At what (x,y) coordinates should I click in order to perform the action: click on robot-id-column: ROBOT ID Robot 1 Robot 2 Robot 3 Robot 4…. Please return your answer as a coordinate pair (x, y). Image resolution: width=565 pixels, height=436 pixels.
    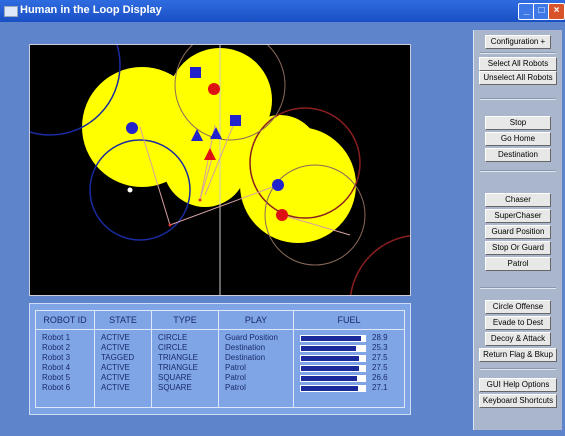
    Looking at the image, I should click on (65, 359).